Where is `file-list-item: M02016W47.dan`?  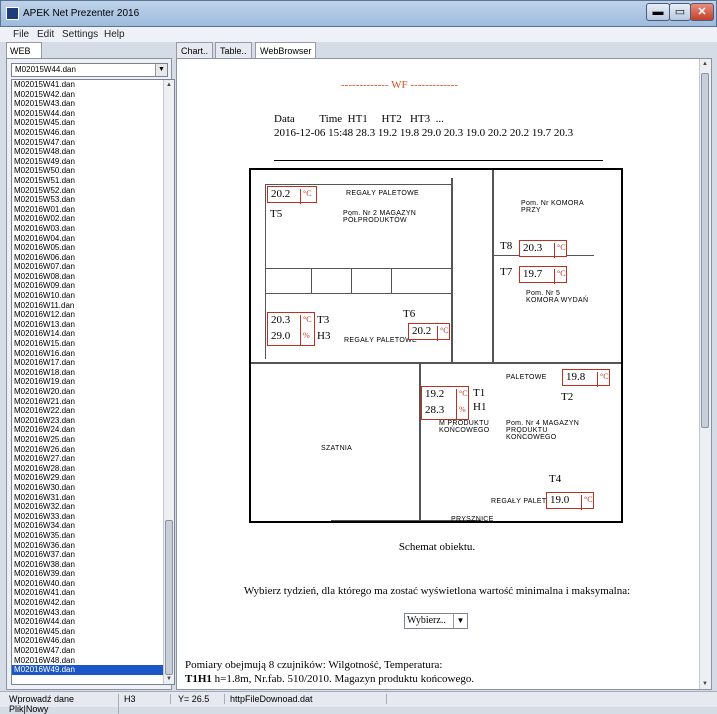
file-list-item: M02016W47.dan is located at coordinates (93, 651).